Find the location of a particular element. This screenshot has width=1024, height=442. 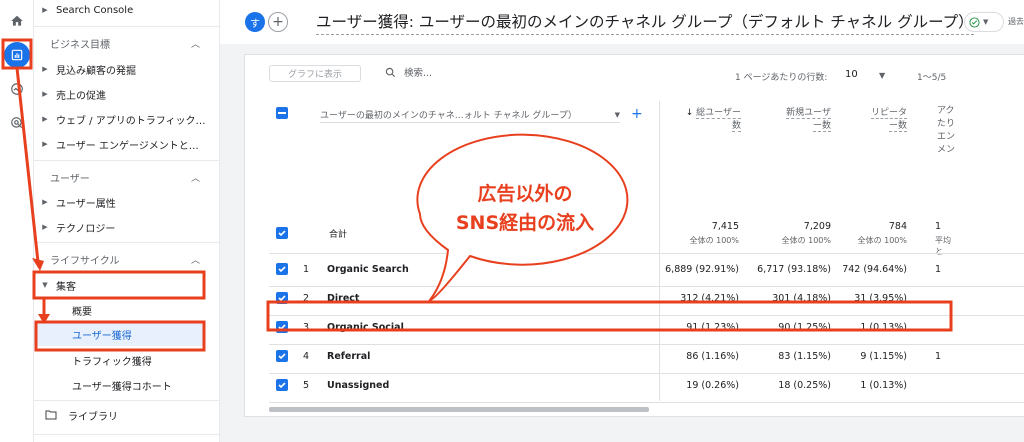

new-users-value: 18 (0.25%) is located at coordinates (804, 385).